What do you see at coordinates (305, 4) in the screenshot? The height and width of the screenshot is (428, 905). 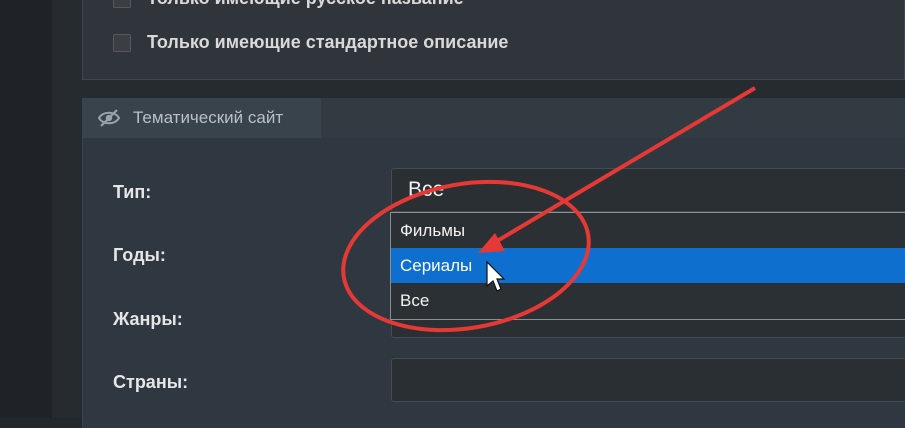 I see `checkbox-label: Только имеющие русское название` at bounding box center [305, 4].